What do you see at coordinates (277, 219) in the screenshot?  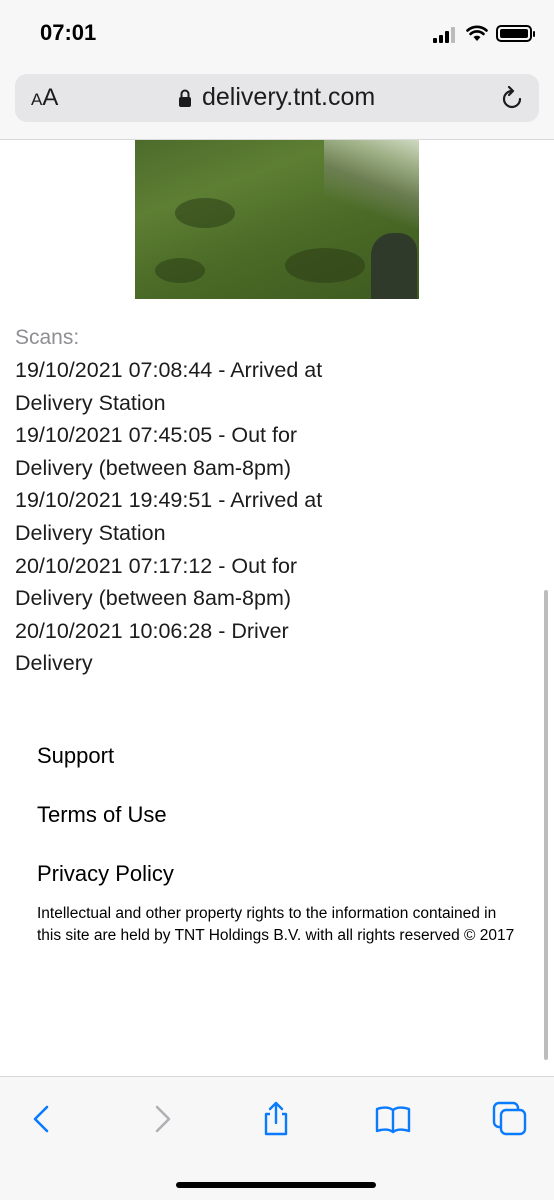 I see `delivery-photo` at bounding box center [277, 219].